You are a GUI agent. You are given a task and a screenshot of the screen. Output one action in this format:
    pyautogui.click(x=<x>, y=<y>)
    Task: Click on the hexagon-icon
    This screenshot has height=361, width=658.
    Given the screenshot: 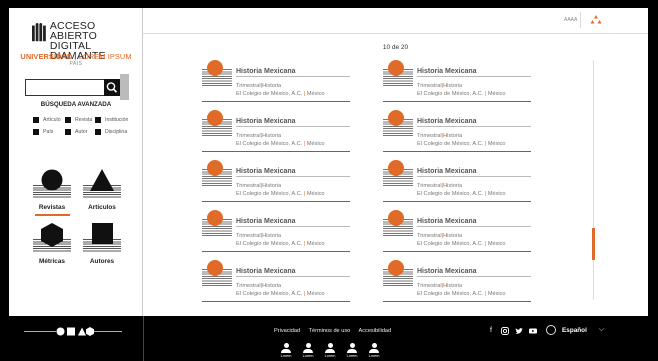 What is the action you would take?
    pyautogui.click(x=52, y=238)
    